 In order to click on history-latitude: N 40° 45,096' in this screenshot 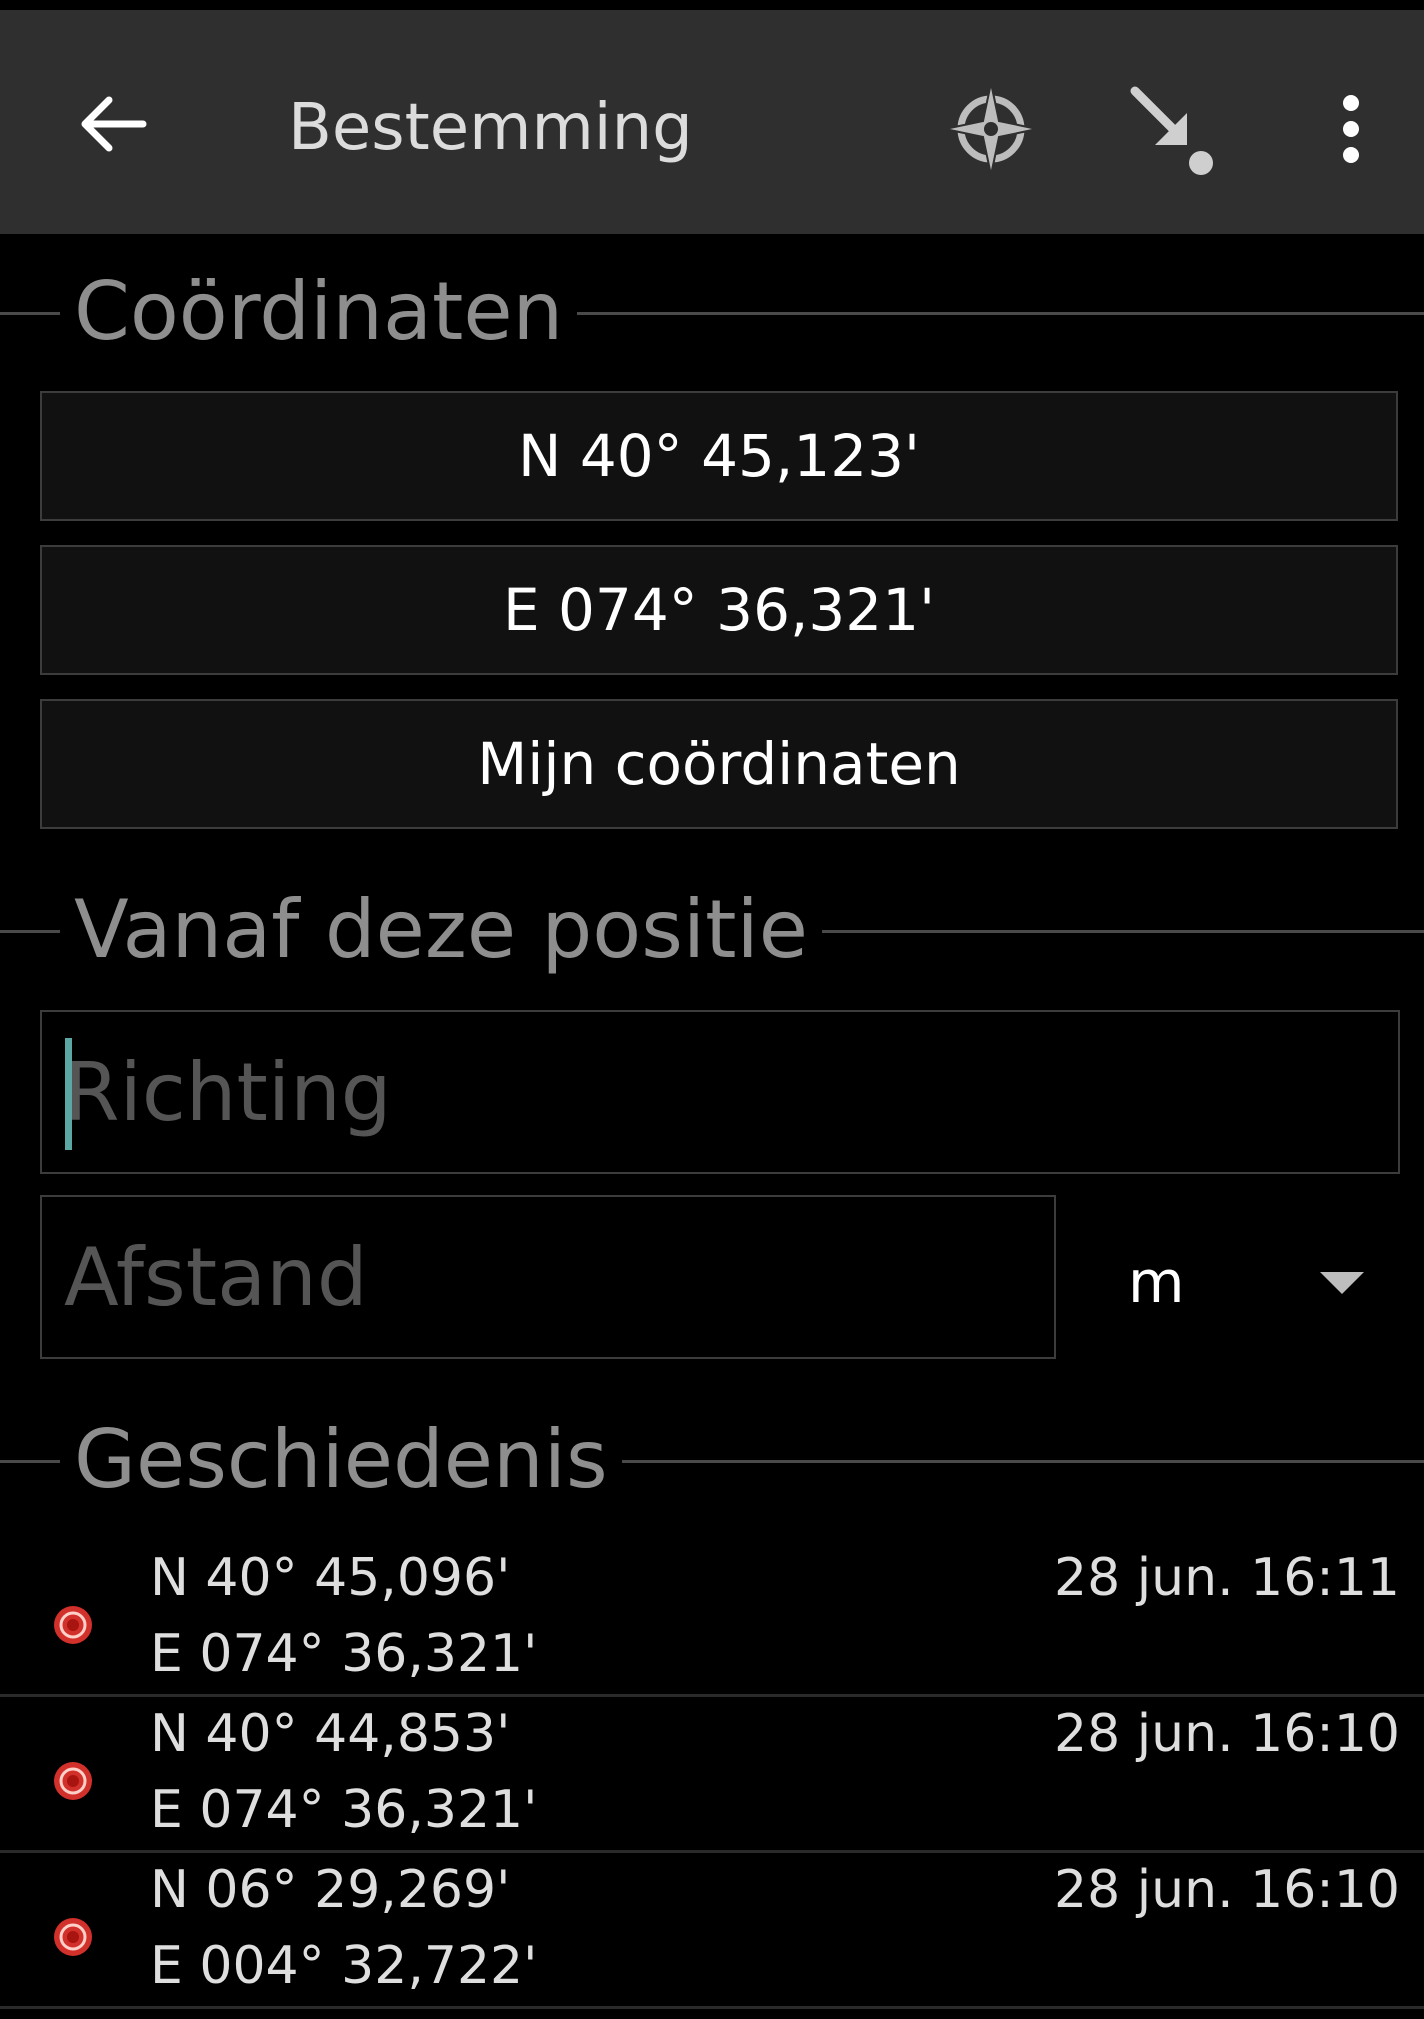, I will do `click(330, 1578)`.